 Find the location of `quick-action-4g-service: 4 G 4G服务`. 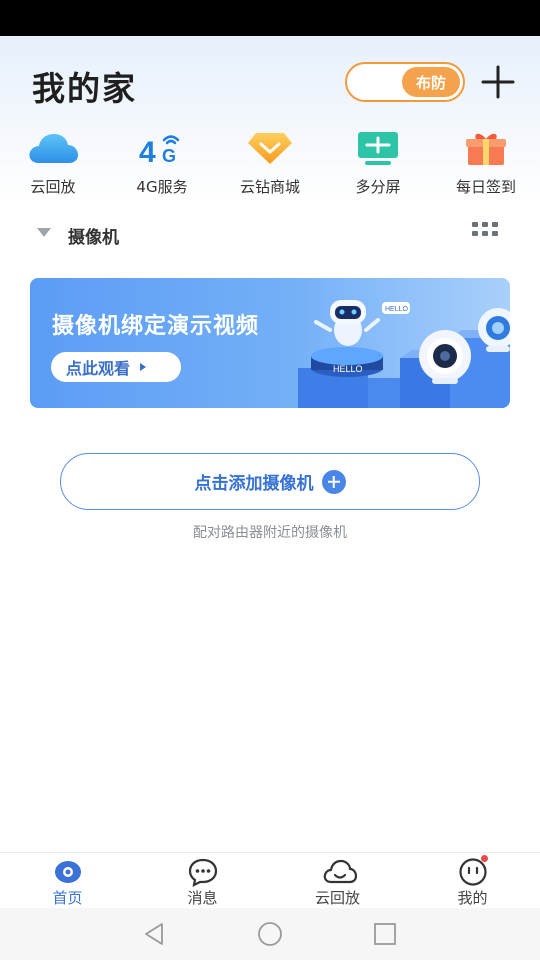

quick-action-4g-service: 4 G 4G服务 is located at coordinates (162, 162).